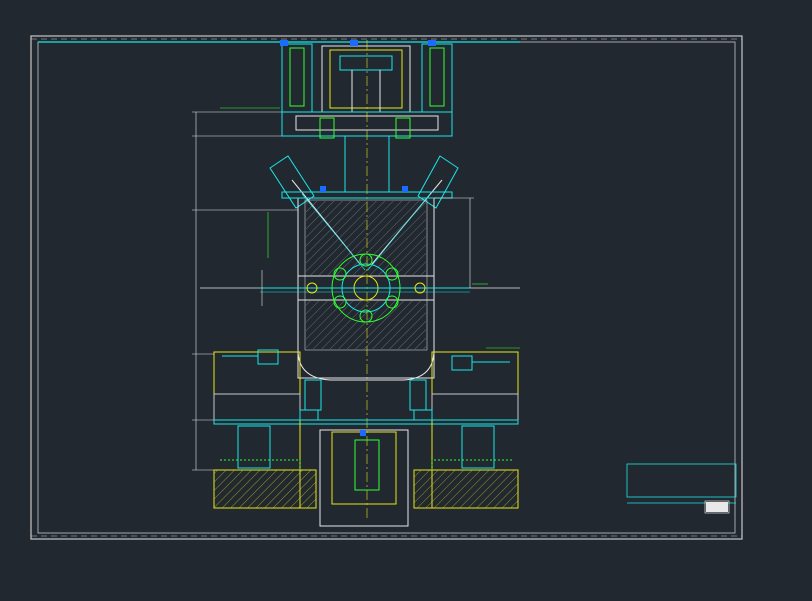 This screenshot has width=812, height=601. I want to click on central-coupling, so click(365, 288).